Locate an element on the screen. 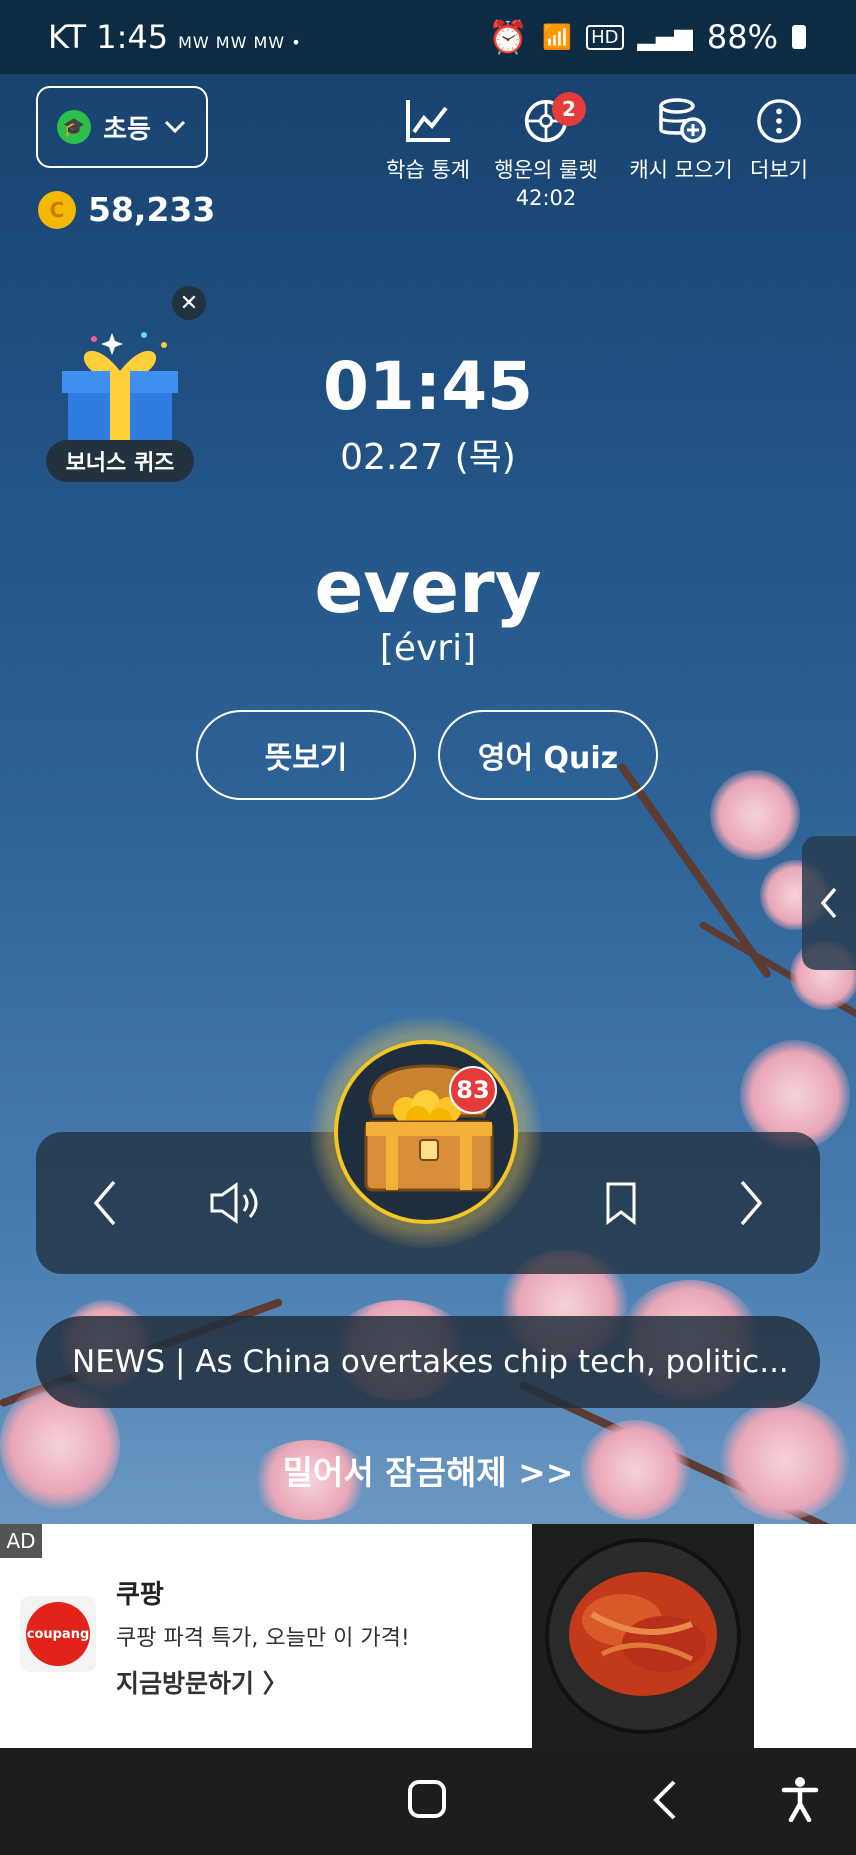 This screenshot has width=856, height=1855. next-word-button is located at coordinates (751, 1203).